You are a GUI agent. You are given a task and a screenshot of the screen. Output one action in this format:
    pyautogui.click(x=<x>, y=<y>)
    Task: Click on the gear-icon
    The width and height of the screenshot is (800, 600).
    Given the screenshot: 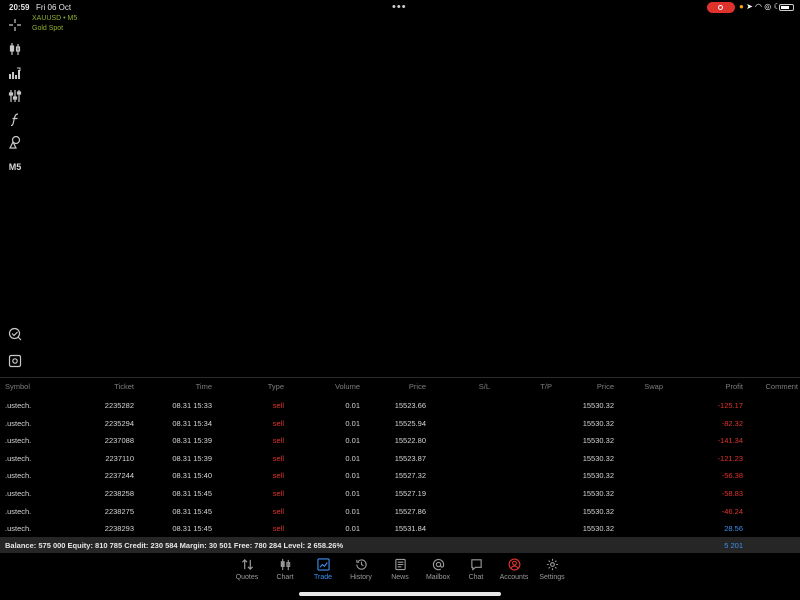 What is the action you would take?
    pyautogui.click(x=552, y=564)
    